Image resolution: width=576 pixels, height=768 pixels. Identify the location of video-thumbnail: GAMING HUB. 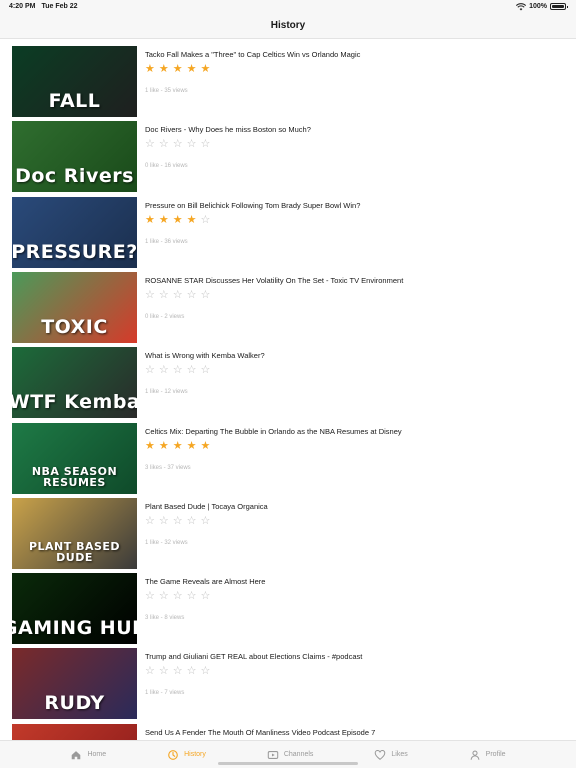
(74, 609).